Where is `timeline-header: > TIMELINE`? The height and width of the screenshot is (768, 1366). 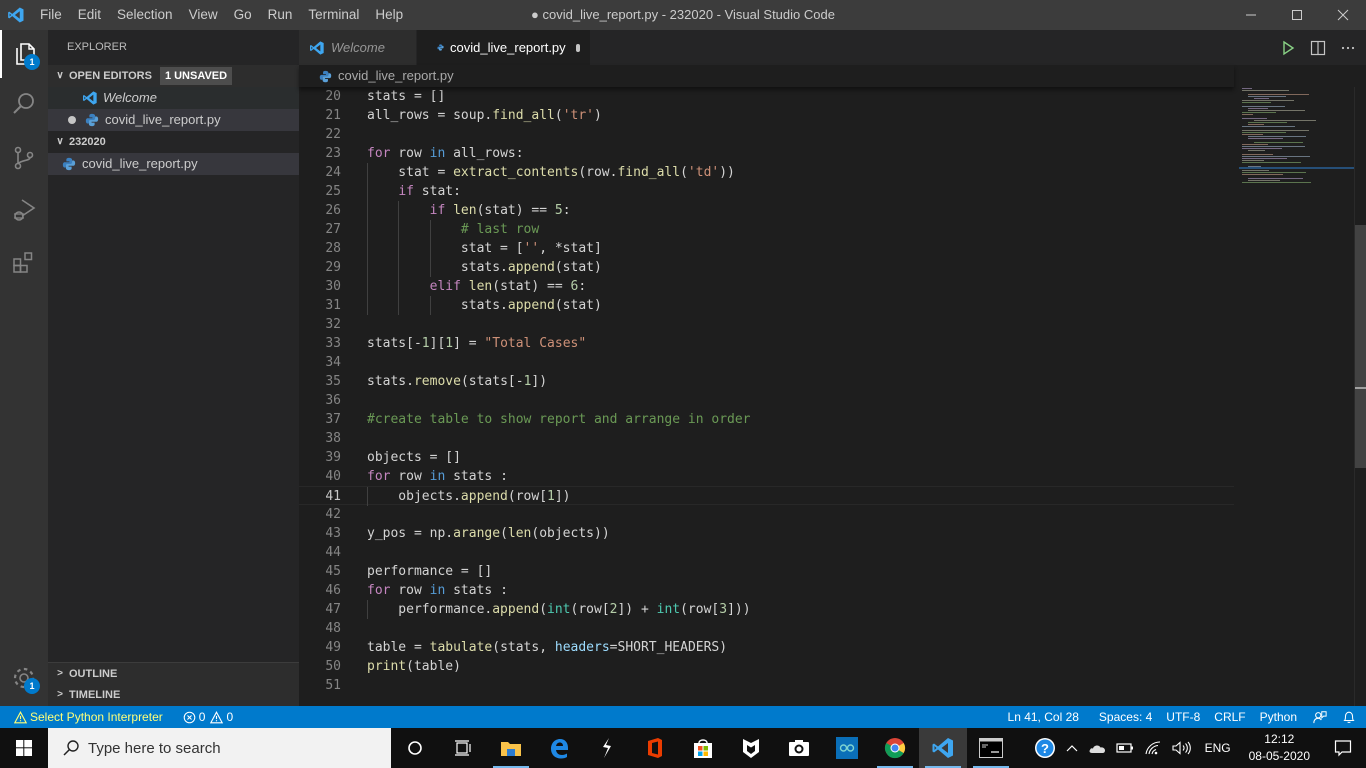 timeline-header: > TIMELINE is located at coordinates (173, 695).